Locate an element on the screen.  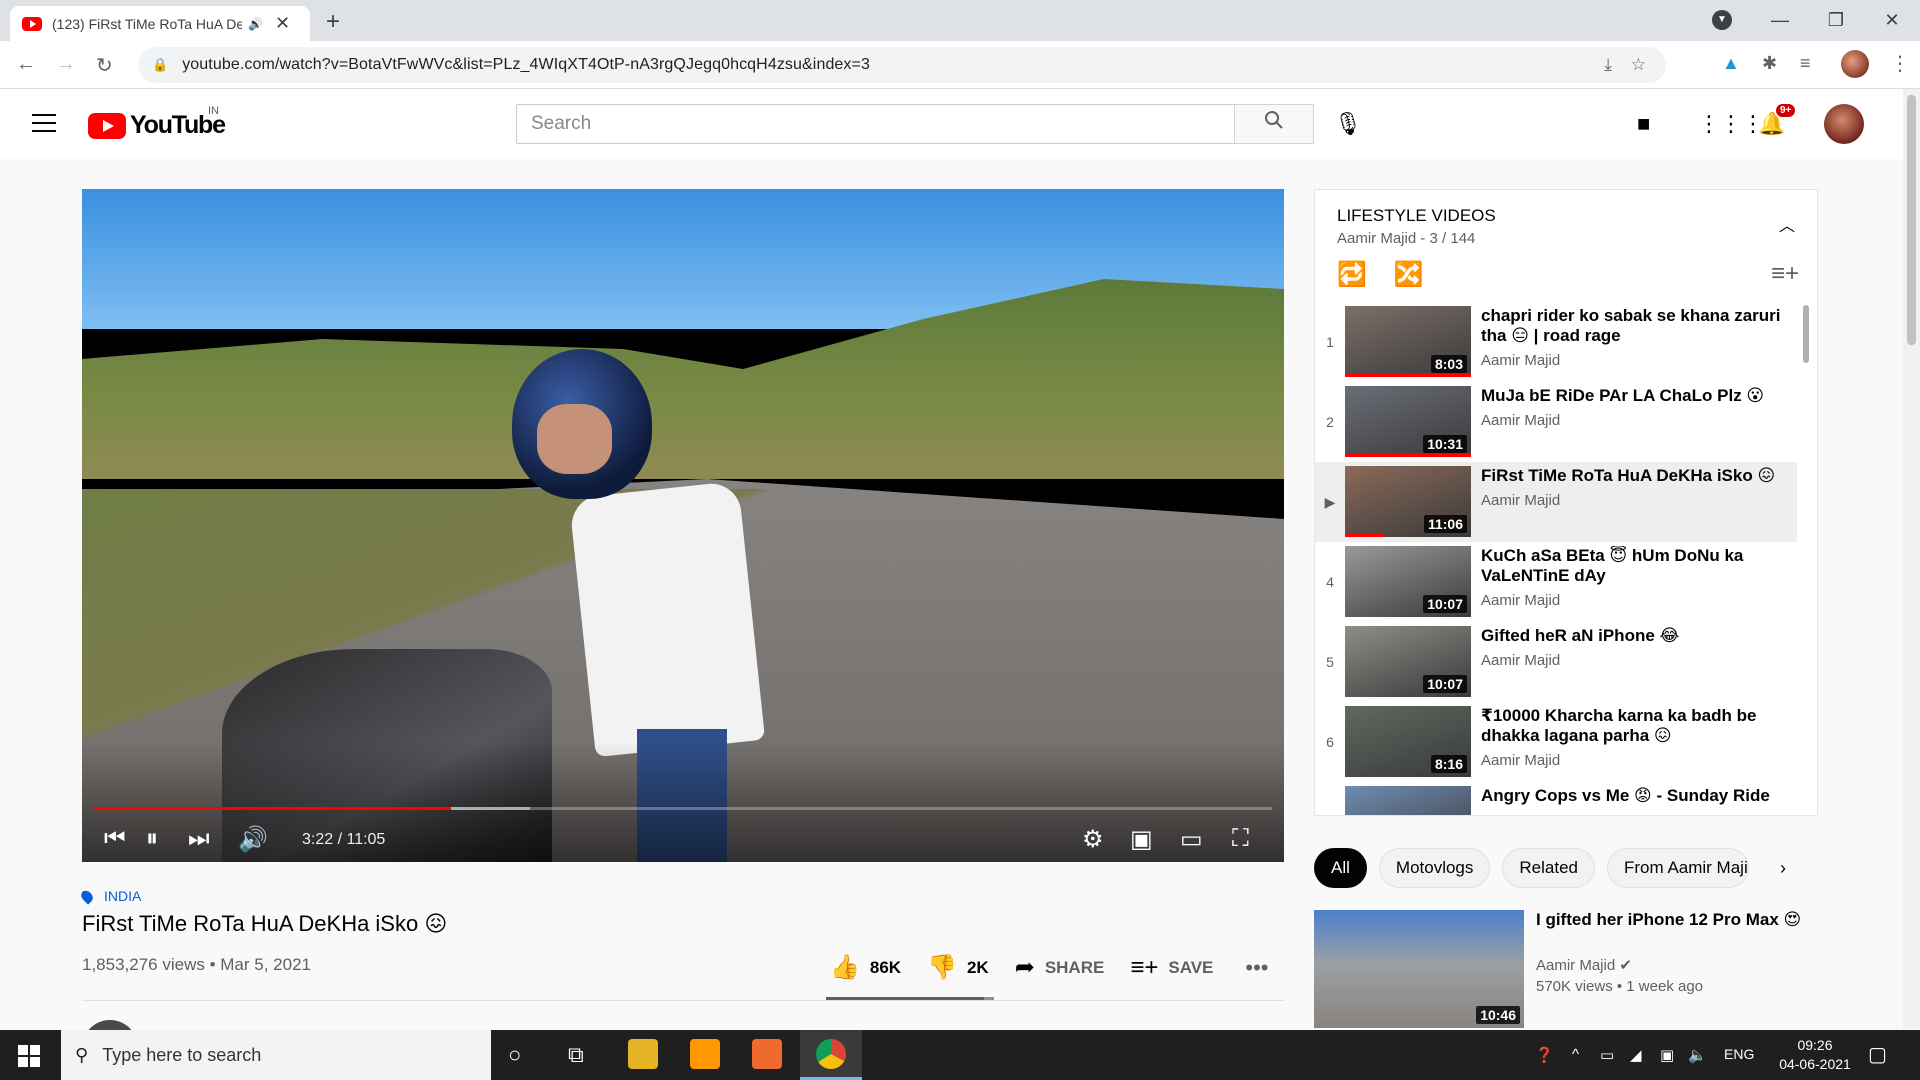
dislike-button: 👎 2K is located at coordinates (958, 967).